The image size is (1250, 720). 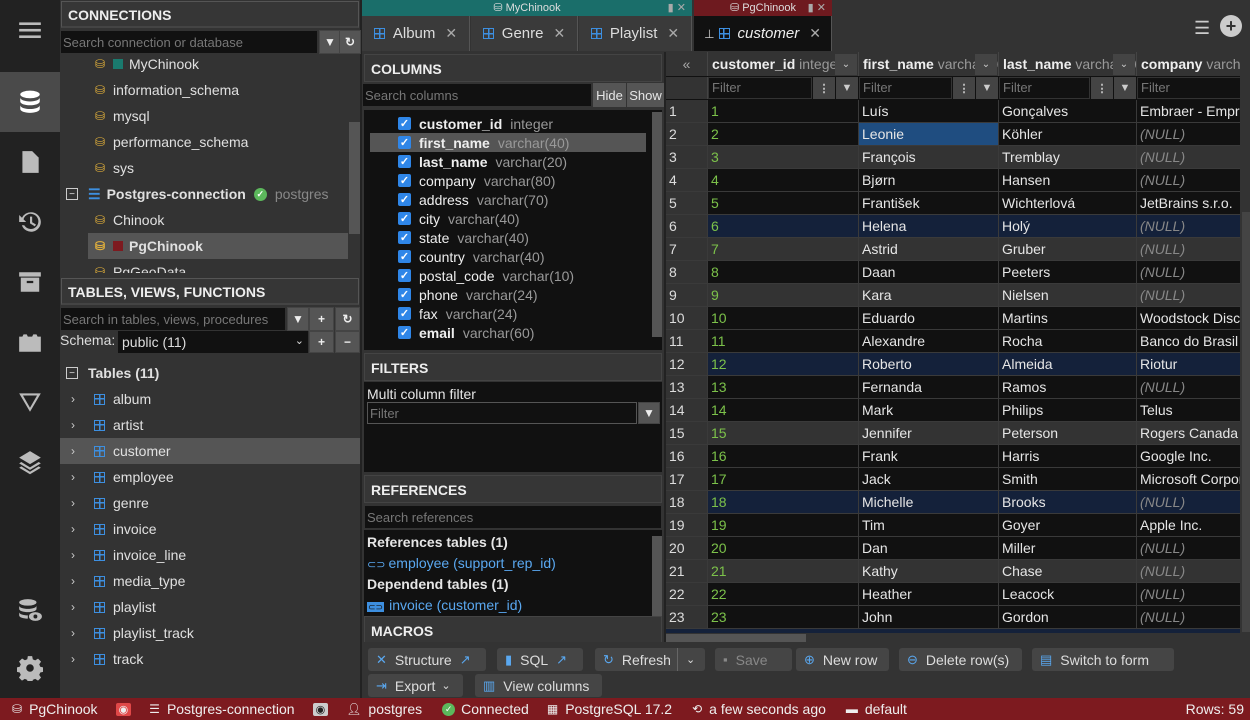 What do you see at coordinates (210, 425) in the screenshot?
I see `table-item-artist: › artist` at bounding box center [210, 425].